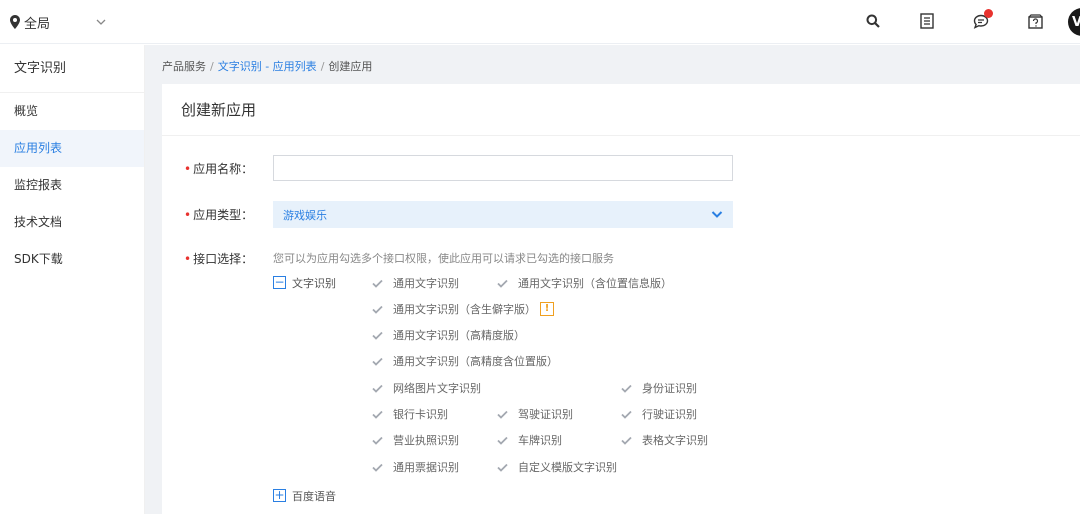 The image size is (1080, 514). I want to click on api-option: 通用文字识别（含位置信息版）, so click(584, 283).